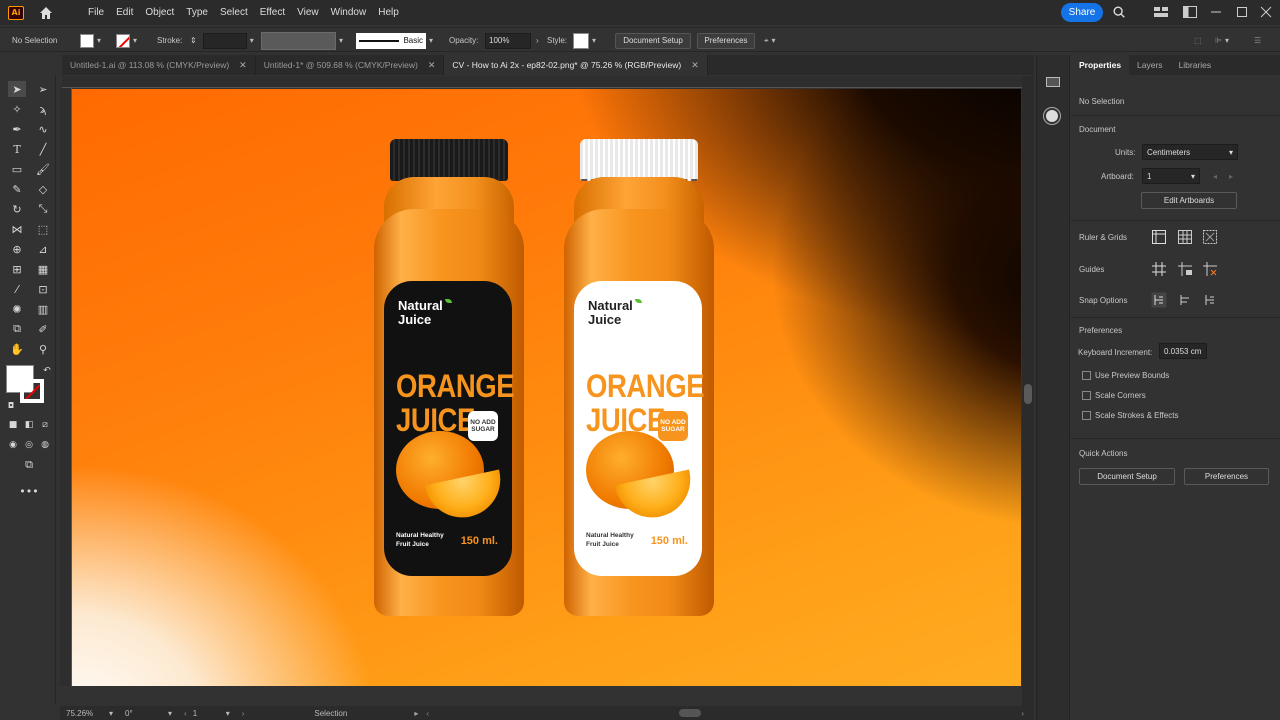 This screenshot has width=1280, height=720. What do you see at coordinates (726, 40) in the screenshot?
I see `preferences-button: Preferences` at bounding box center [726, 40].